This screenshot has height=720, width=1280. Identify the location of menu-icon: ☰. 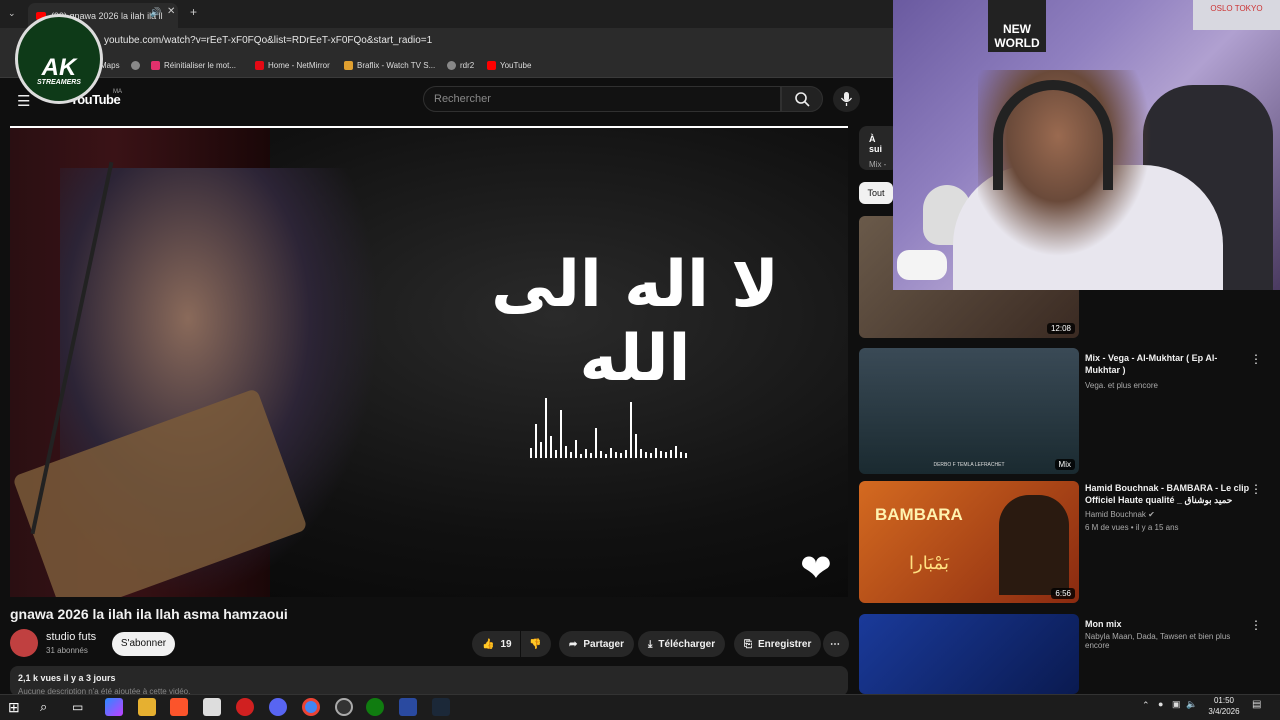
(23, 101).